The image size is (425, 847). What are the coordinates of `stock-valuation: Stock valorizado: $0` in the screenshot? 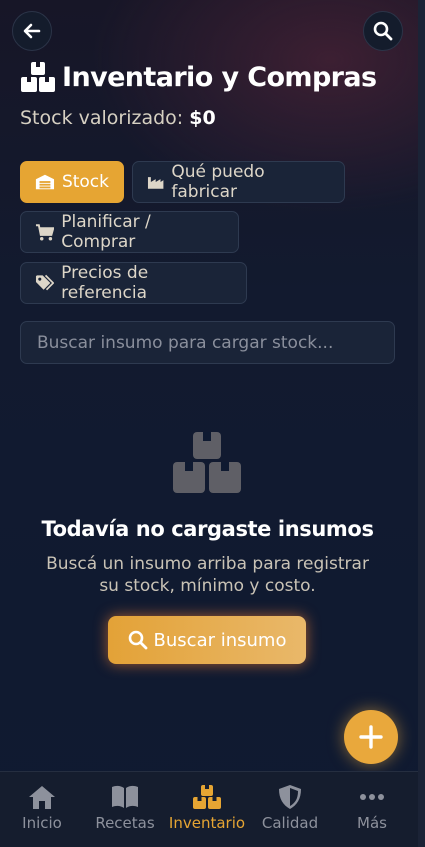 It's located at (118, 118).